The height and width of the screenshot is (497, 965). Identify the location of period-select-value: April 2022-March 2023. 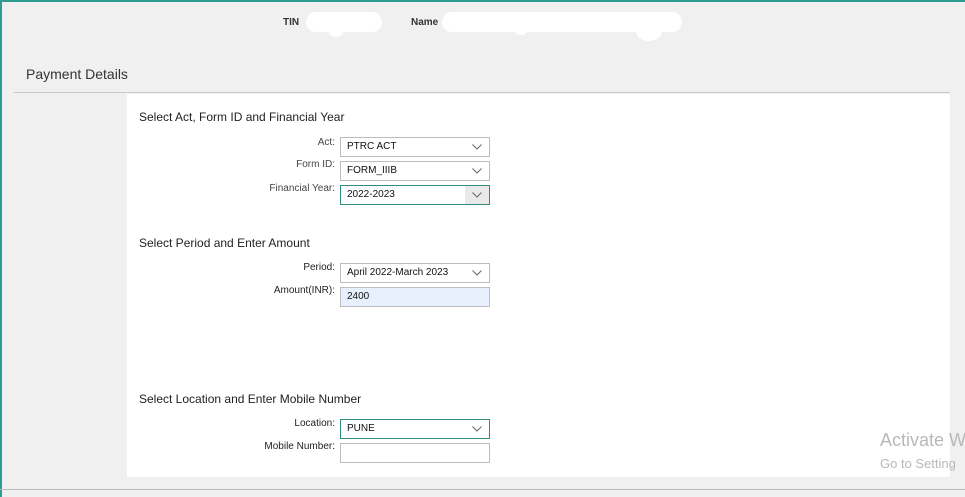
(398, 272).